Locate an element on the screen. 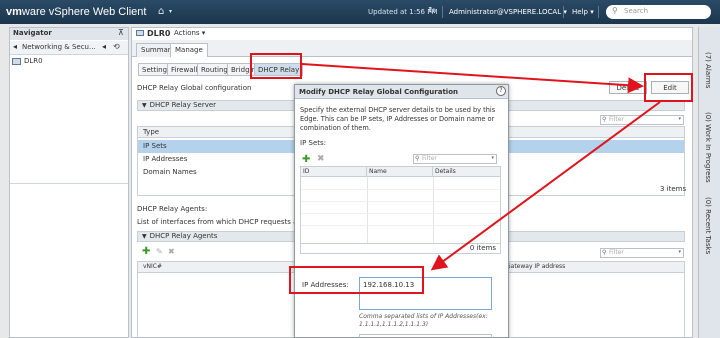  annotation-arrow is located at coordinates (472, 78).